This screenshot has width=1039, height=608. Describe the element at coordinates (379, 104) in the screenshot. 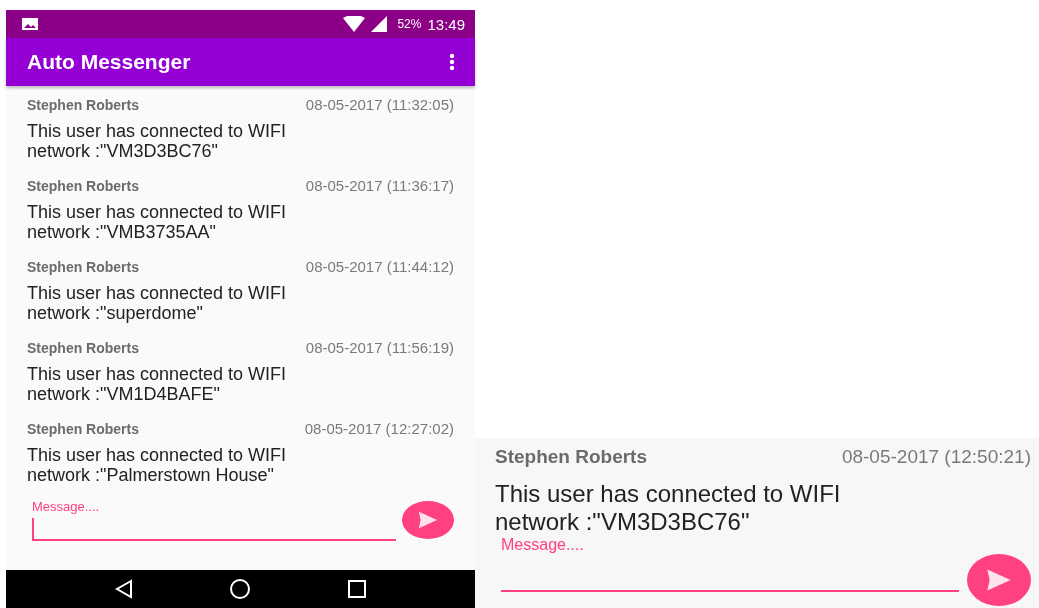

I see `message-timestamp: 08-05-2017 (11:32:05)` at that location.